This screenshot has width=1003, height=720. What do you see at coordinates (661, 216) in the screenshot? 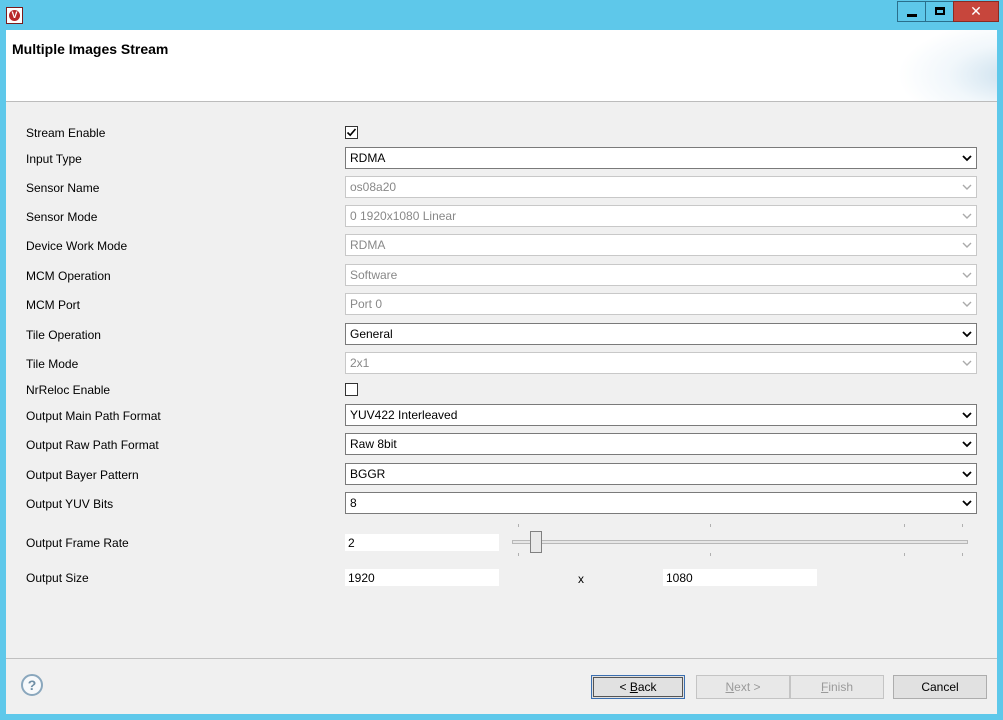
I see `sensor-mode-select: 0 1920x1080 Linear` at bounding box center [661, 216].